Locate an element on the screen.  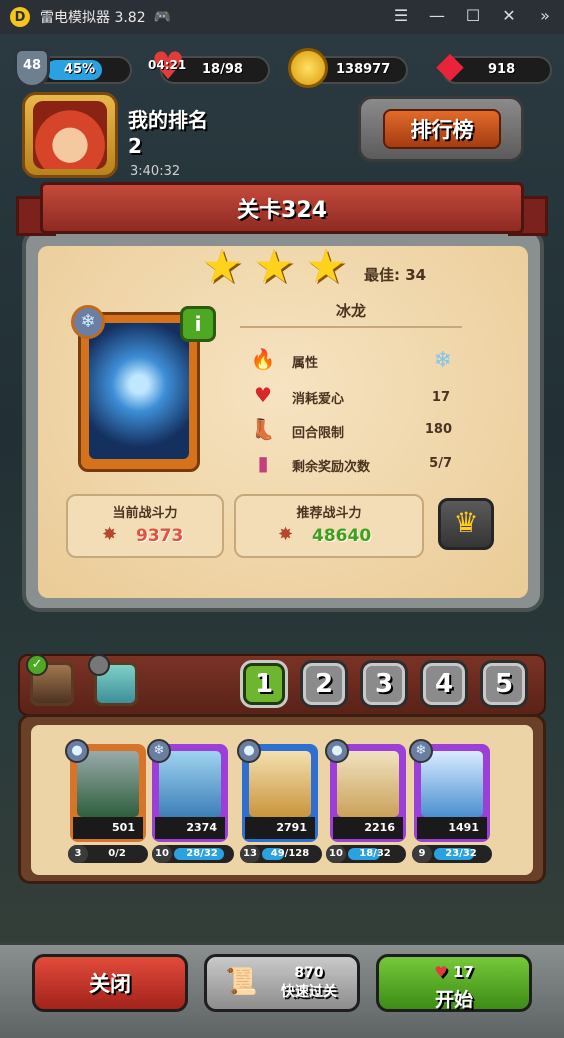
quick-clear-label: 快速过关 is located at coordinates (309, 992).